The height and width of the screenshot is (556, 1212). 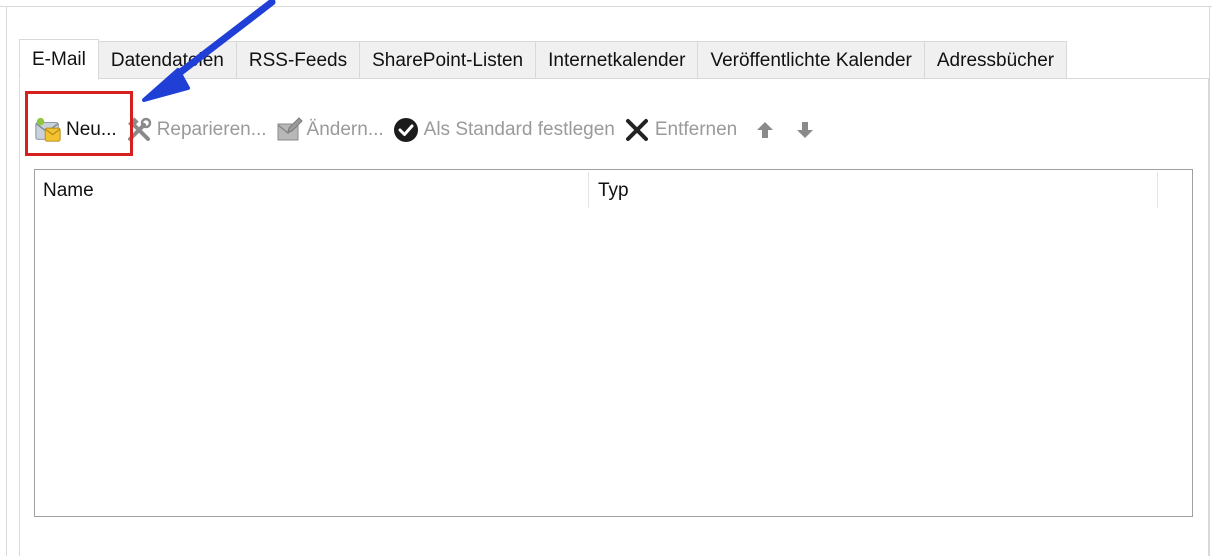 I want to click on tab-email: E-Mail, so click(x=59, y=59).